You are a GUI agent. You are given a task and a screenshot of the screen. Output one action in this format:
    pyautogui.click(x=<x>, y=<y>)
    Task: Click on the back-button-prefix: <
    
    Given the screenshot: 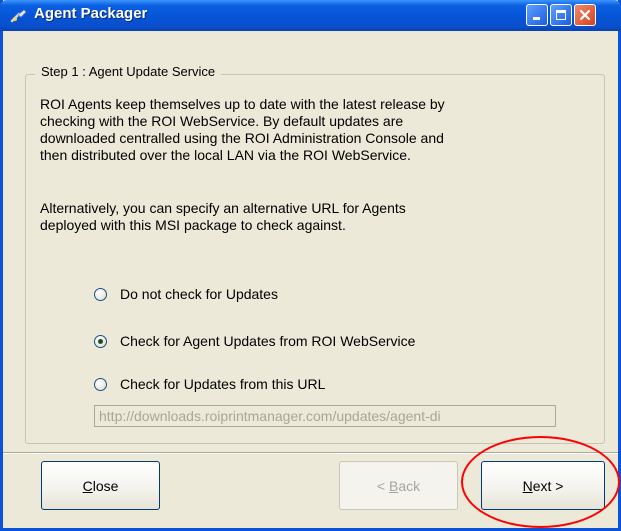 What is the action you would take?
    pyautogui.click(x=382, y=485)
    